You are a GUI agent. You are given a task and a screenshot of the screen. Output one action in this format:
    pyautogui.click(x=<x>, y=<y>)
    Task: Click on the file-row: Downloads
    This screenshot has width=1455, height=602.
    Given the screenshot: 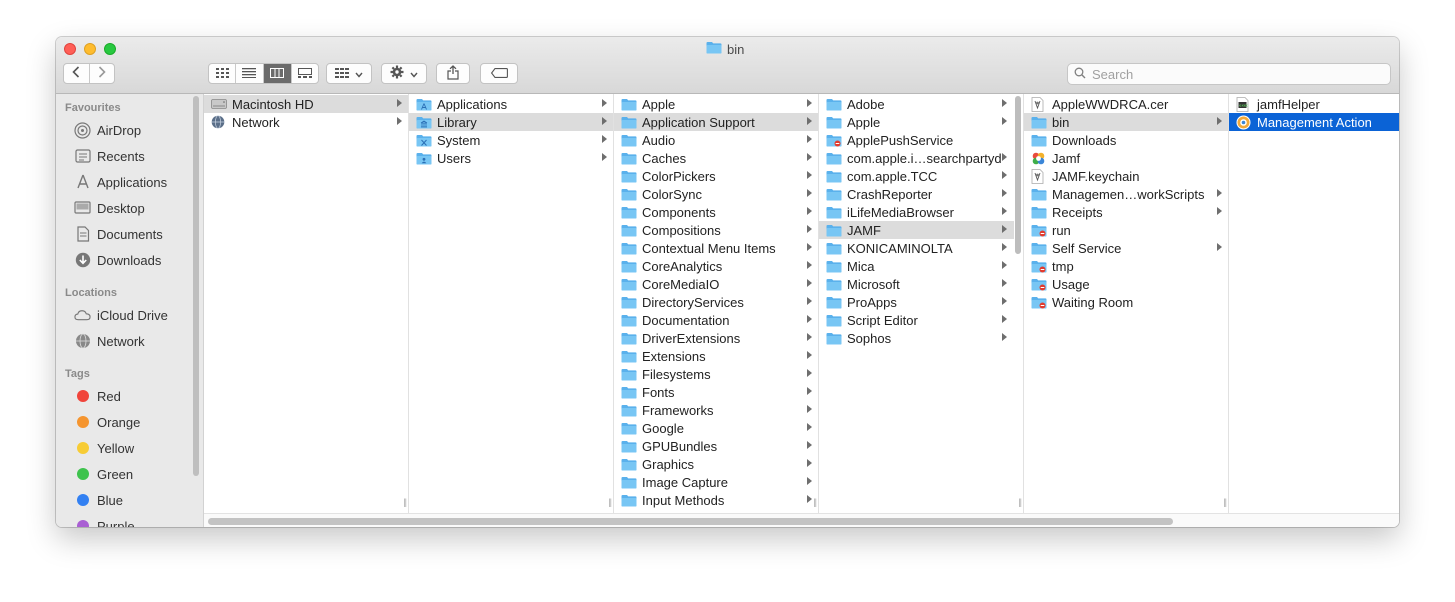 What is the action you would take?
    pyautogui.click(x=1126, y=140)
    